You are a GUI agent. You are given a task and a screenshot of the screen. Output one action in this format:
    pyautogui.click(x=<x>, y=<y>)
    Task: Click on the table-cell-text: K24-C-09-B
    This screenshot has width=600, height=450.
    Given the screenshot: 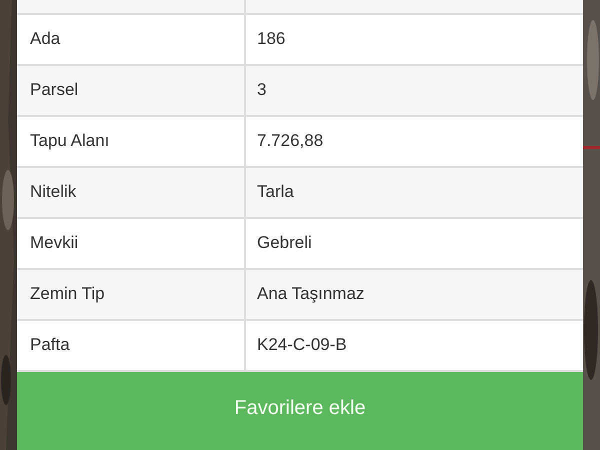 What is the action you would take?
    pyautogui.click(x=302, y=345)
    